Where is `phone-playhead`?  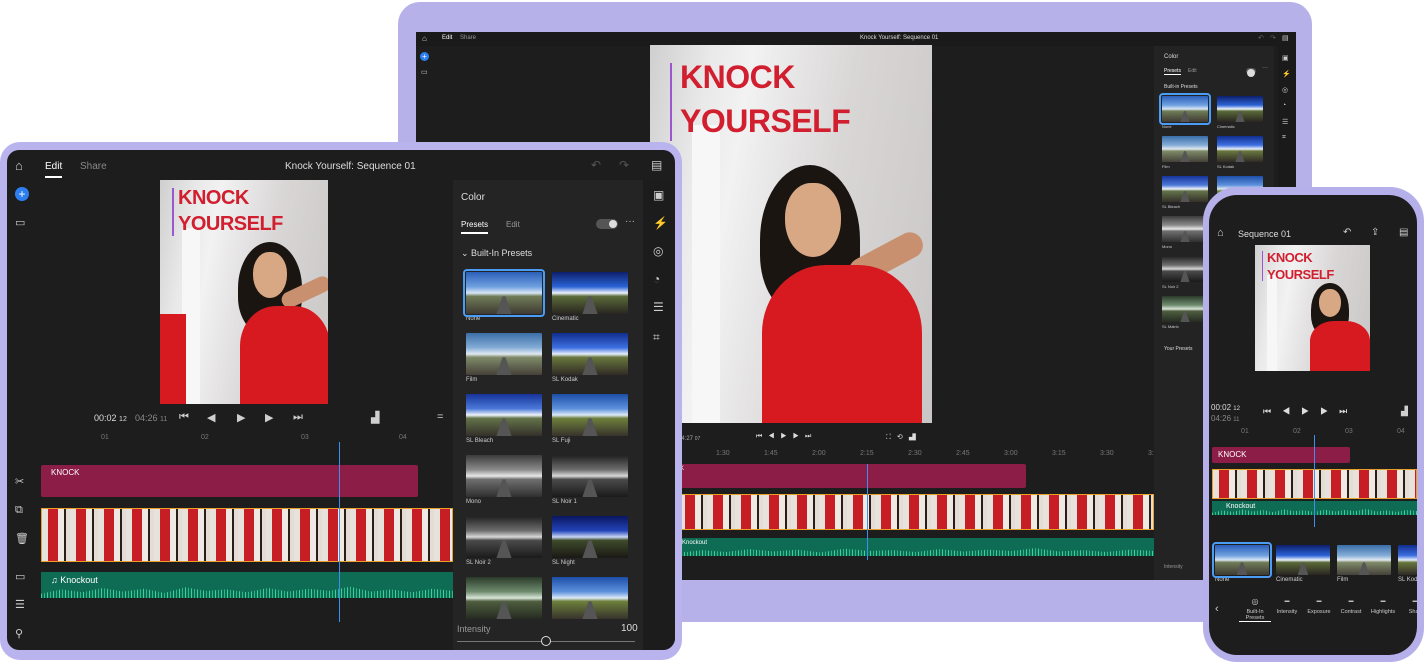
phone-playhead is located at coordinates (1314, 481).